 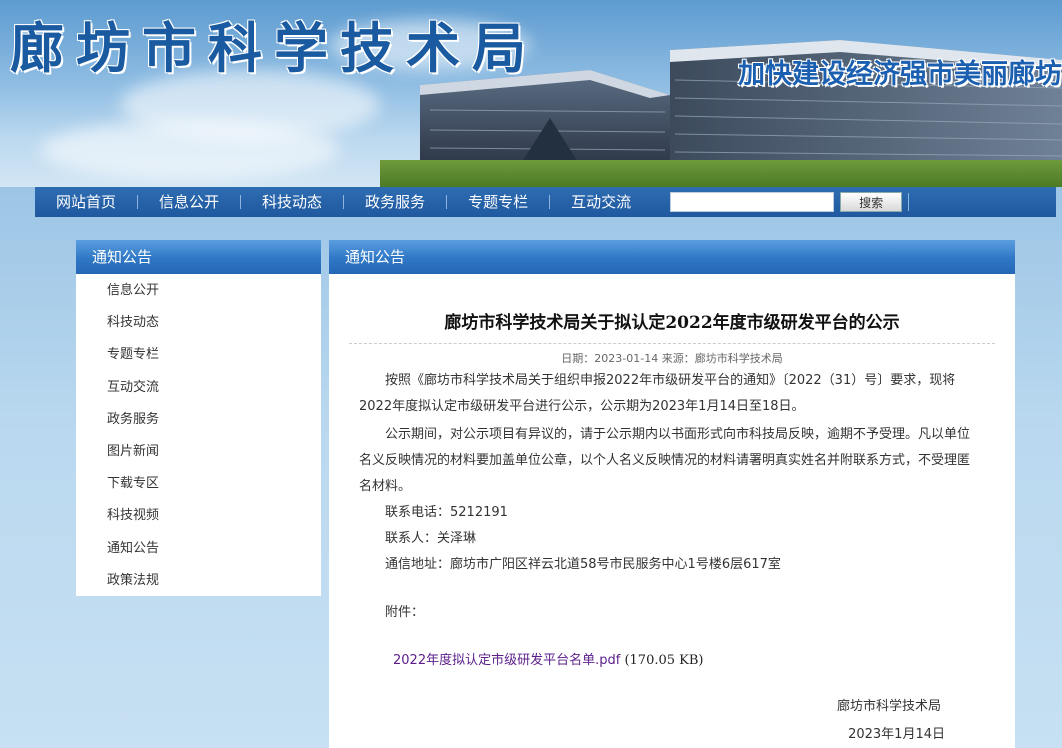 What do you see at coordinates (672, 358) in the screenshot?
I see `article-meta: 日期：2023-01-14 来源：廊坊市科学技术局` at bounding box center [672, 358].